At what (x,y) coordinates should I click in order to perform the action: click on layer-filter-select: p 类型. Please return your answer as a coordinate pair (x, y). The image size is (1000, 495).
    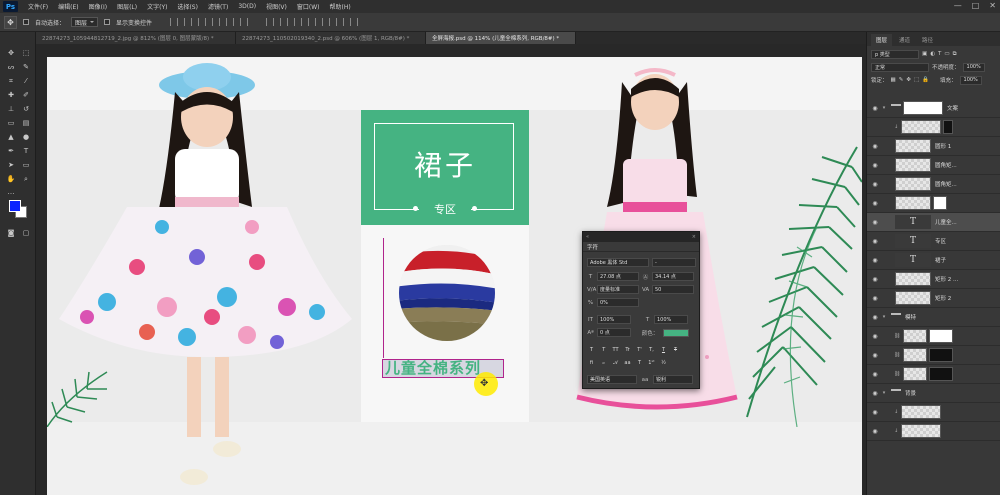
    Looking at the image, I should click on (895, 54).